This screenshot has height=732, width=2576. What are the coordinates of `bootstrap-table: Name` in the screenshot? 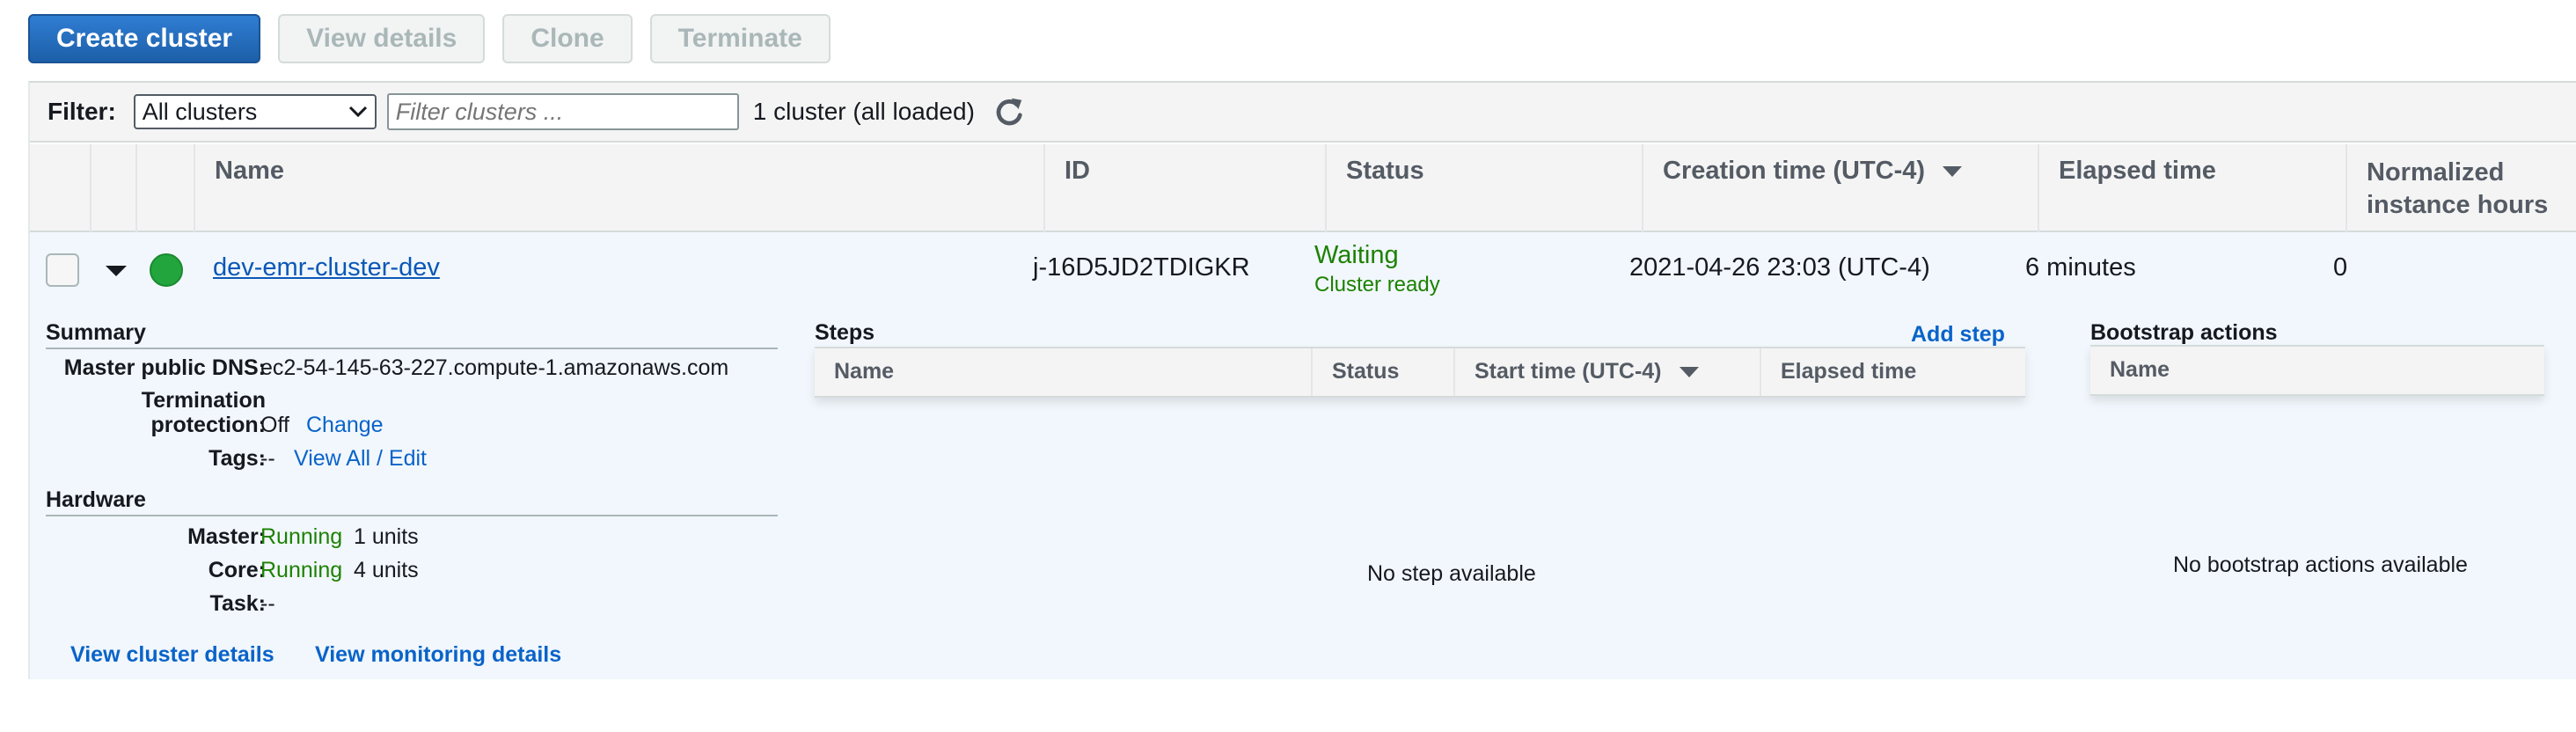 It's located at (2317, 370).